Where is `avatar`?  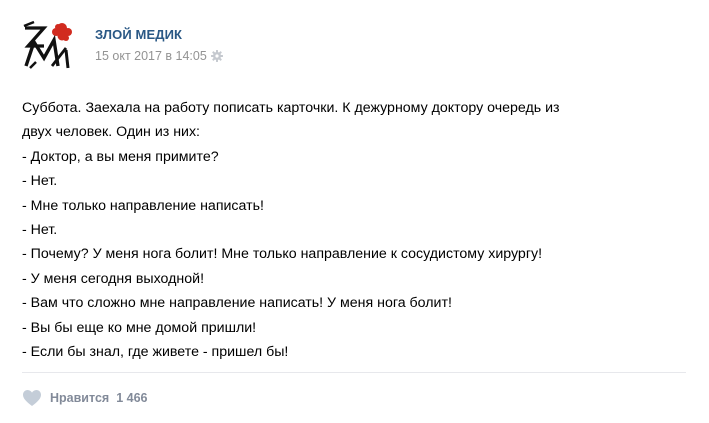
avatar is located at coordinates (48, 44).